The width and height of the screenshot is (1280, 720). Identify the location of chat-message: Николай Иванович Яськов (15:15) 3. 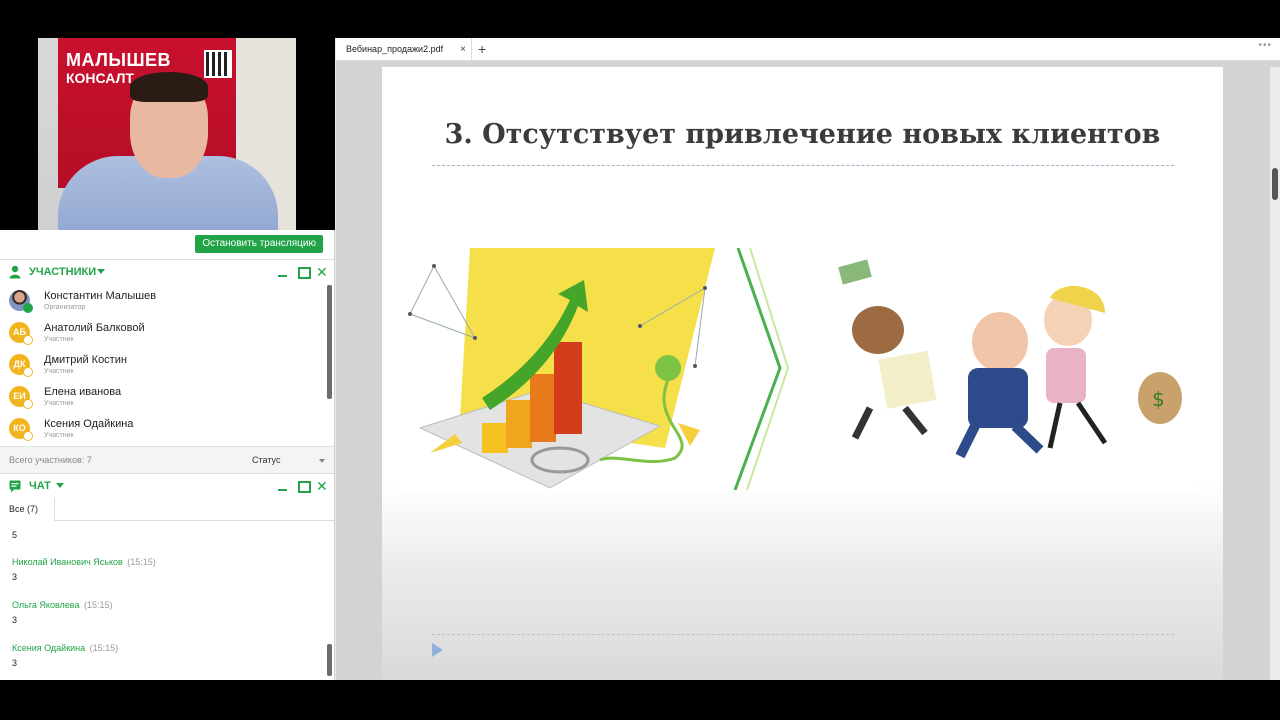
(162, 567).